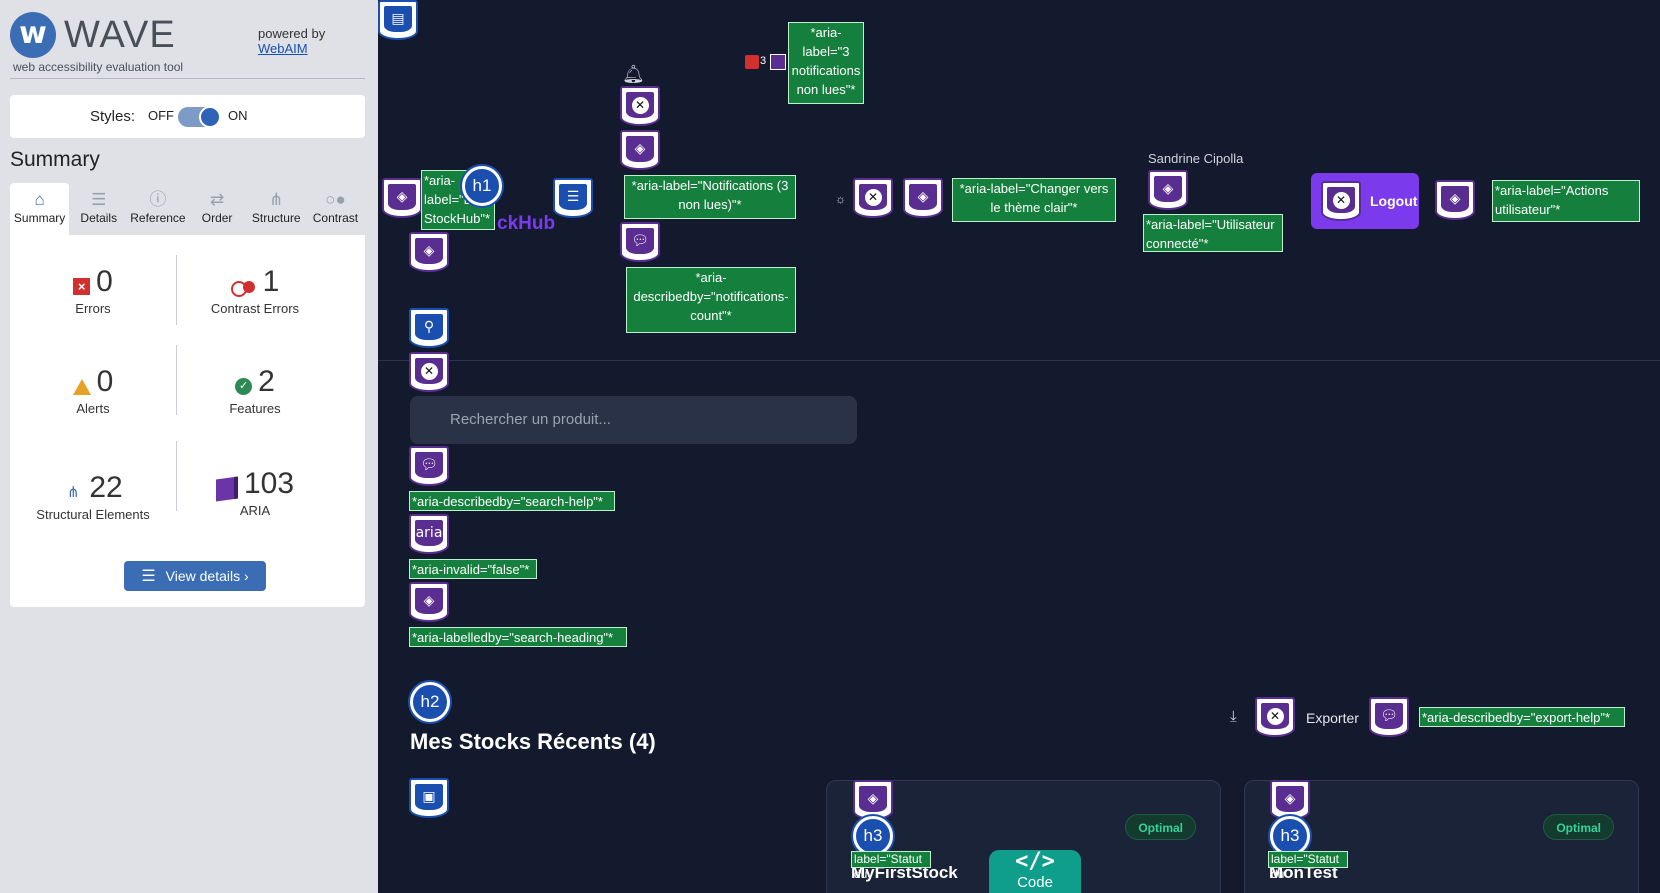 The height and width of the screenshot is (893, 1660). Describe the element at coordinates (271, 281) in the screenshot. I see `stat-value: 1` at that location.